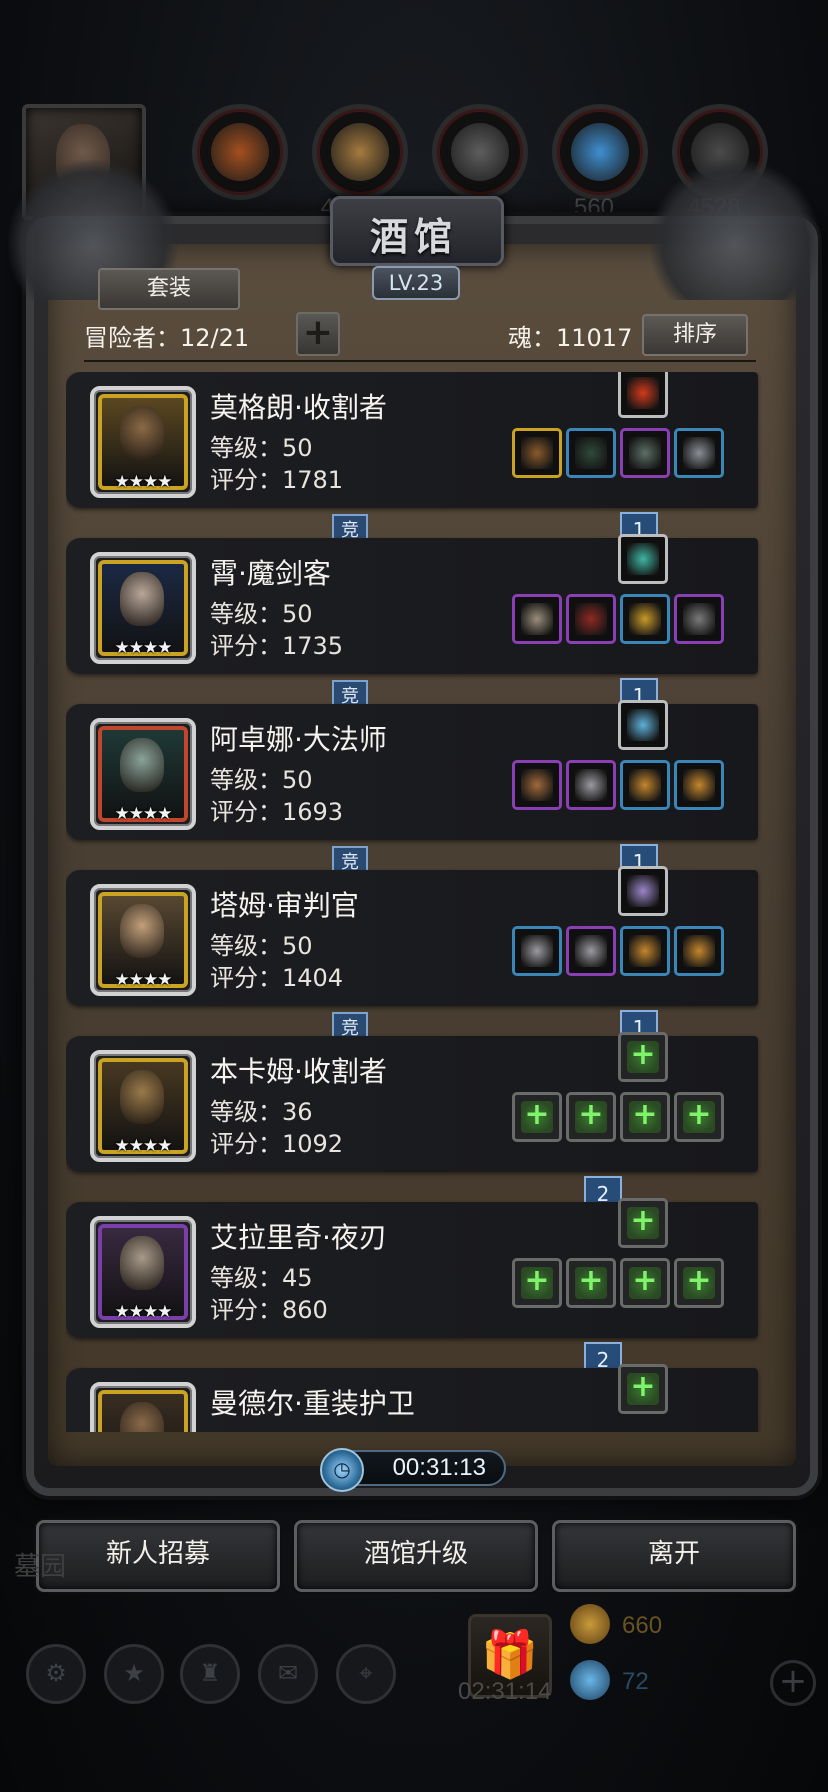 Image resolution: width=828 pixels, height=1792 pixels. I want to click on hero-name: 曼德尔·重装护卫, so click(312, 1403).